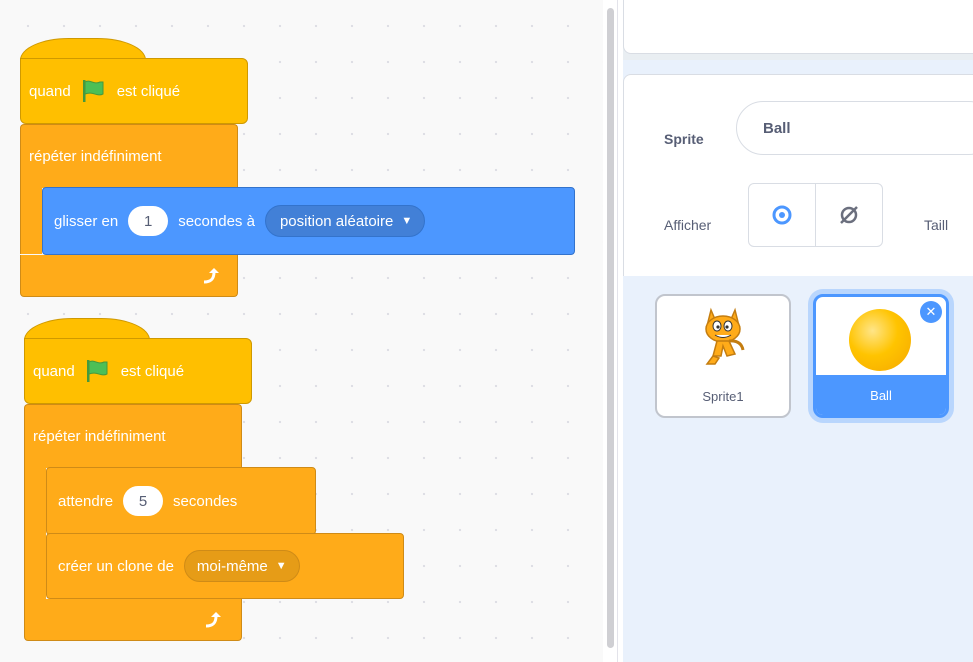  Describe the element at coordinates (880, 340) in the screenshot. I see `ball-sprite-icon` at that location.